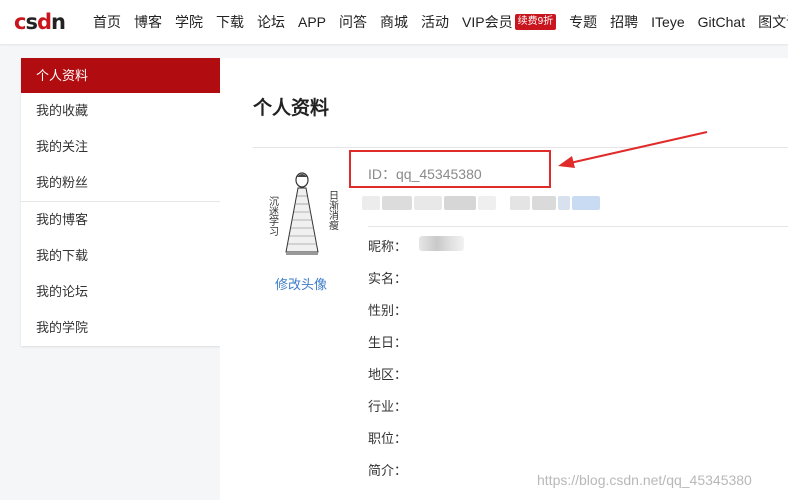  I want to click on vip-discount-badge: 续费9折, so click(535, 22).